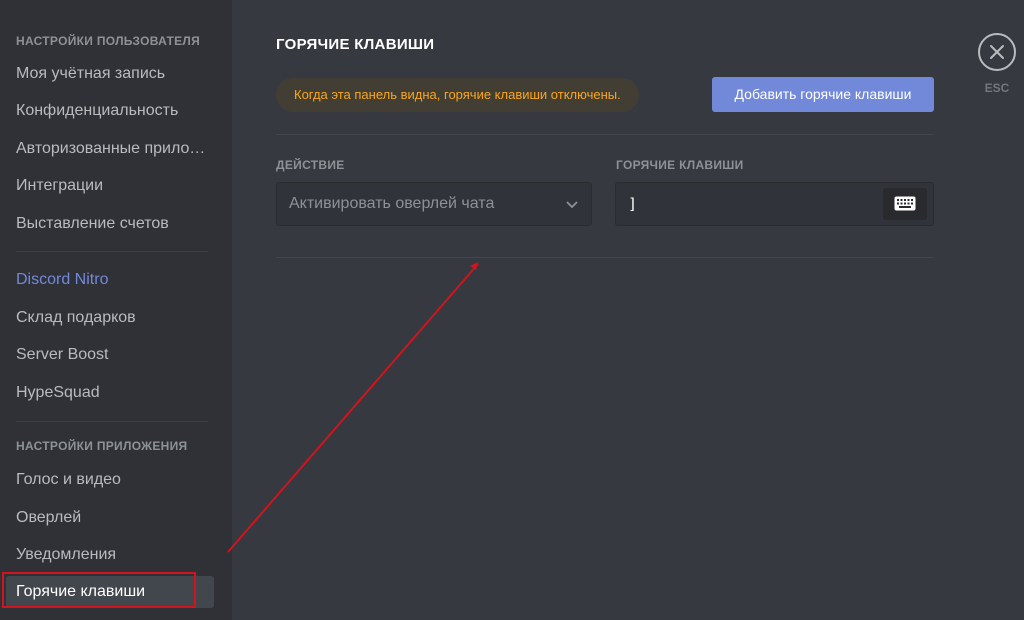  I want to click on sidebar-item-server-boost: Server Boost, so click(110, 355).